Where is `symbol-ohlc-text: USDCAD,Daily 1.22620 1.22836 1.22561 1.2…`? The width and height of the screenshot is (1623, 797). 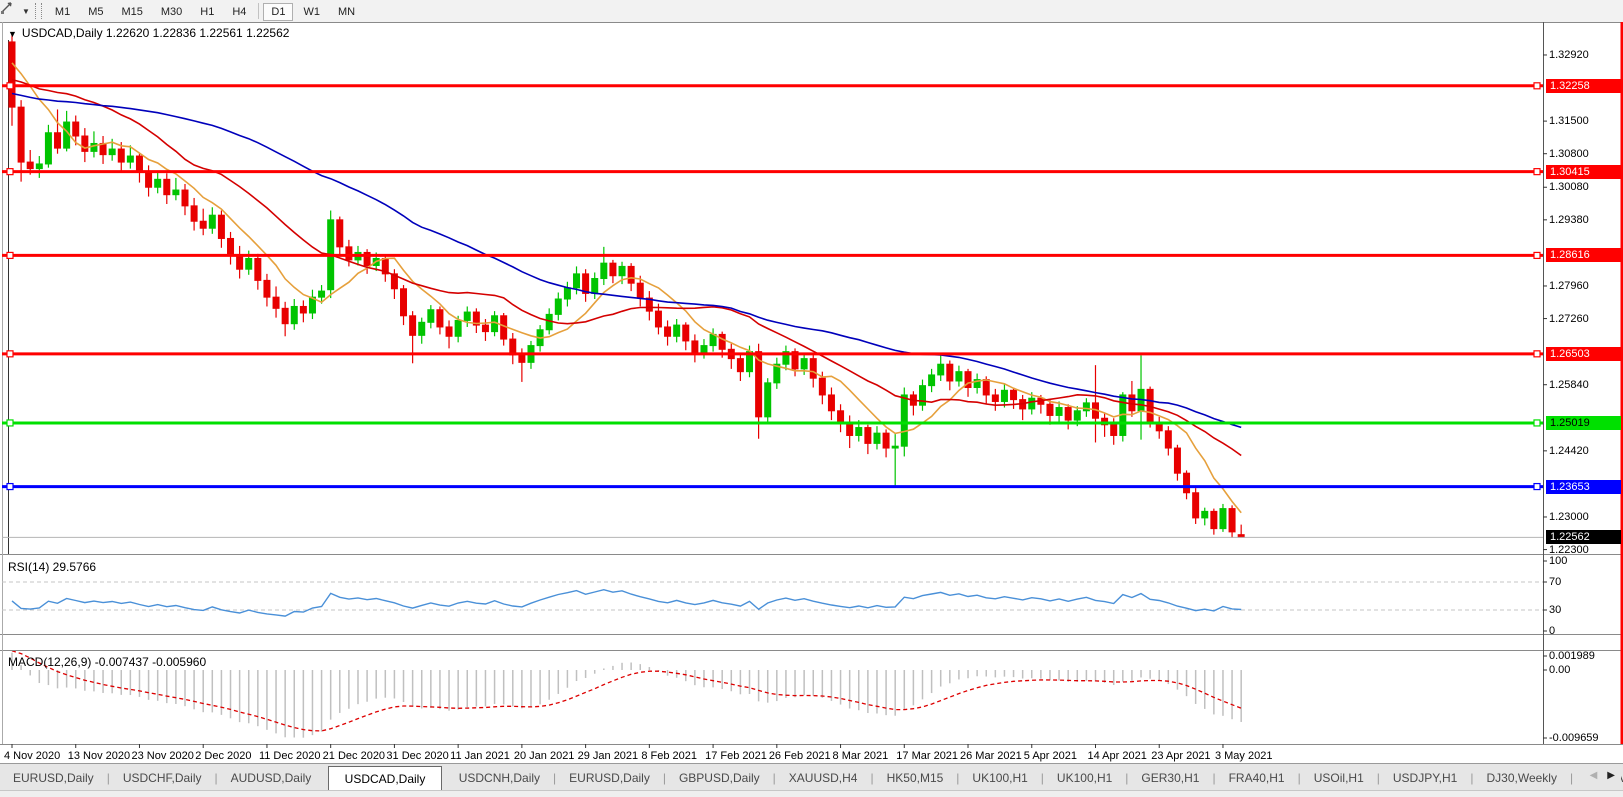 symbol-ohlc-text: USDCAD,Daily 1.22620 1.22836 1.22561 1.2… is located at coordinates (155, 33).